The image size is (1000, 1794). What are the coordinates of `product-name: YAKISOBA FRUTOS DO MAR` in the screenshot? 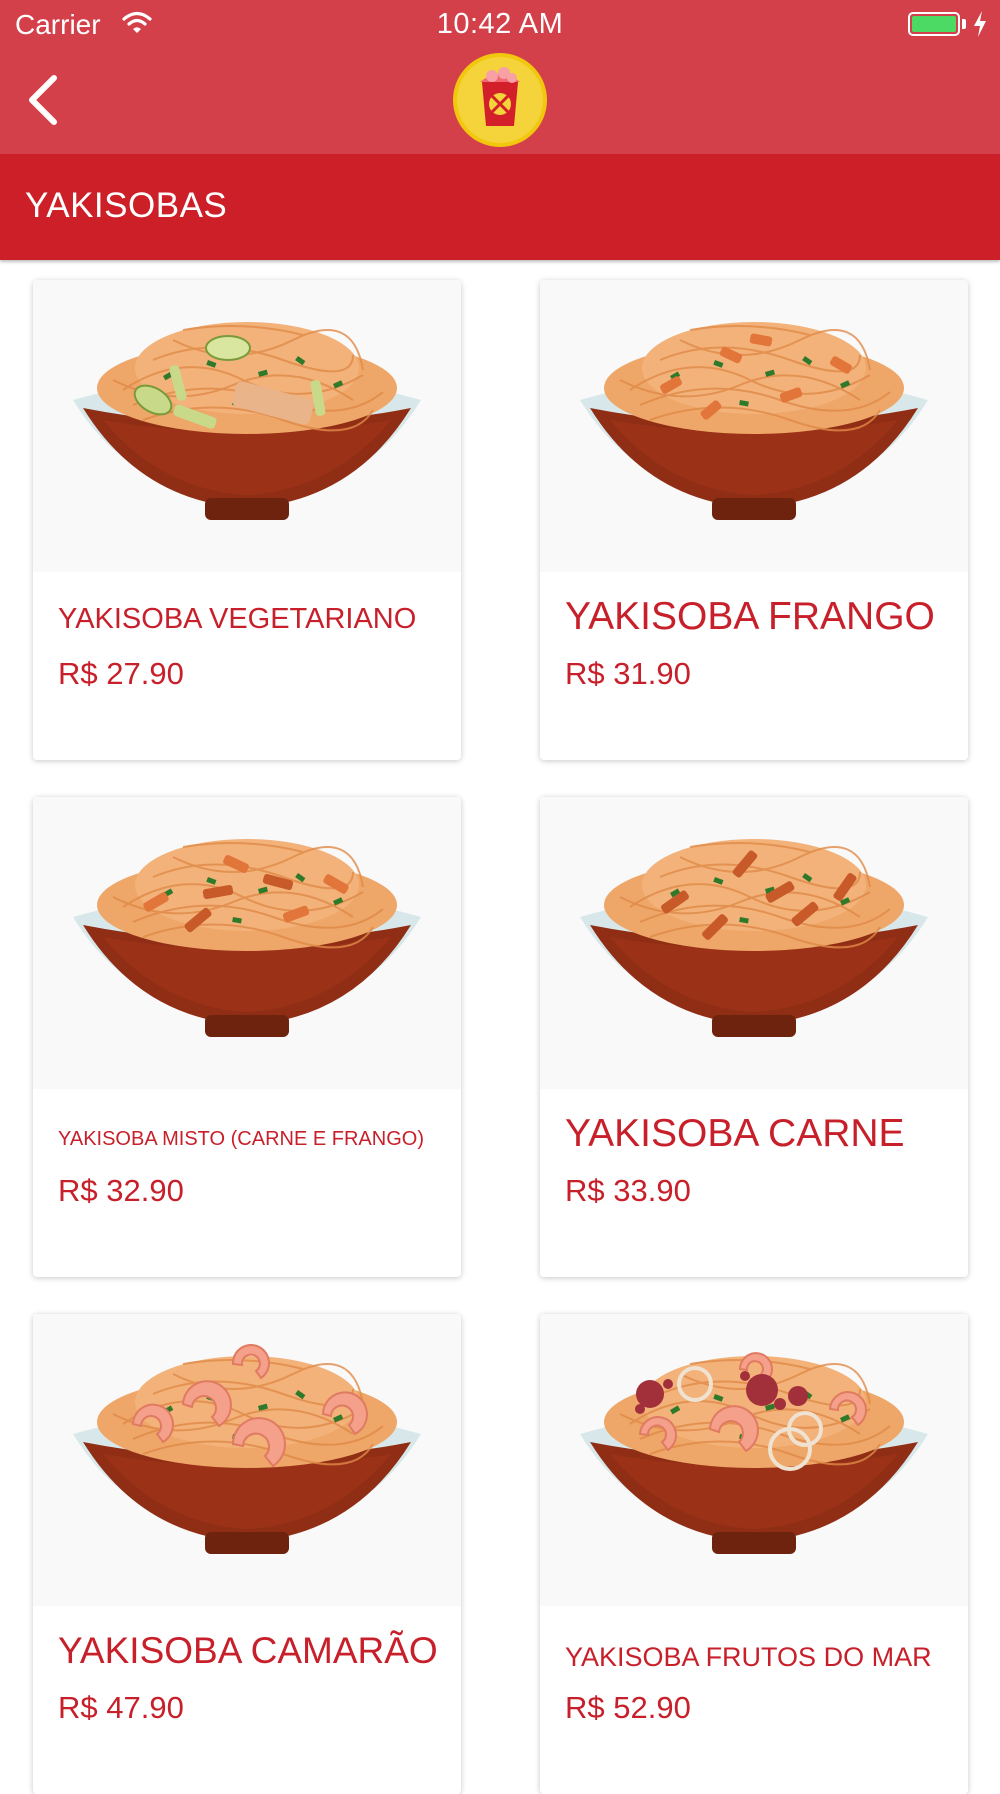 It's located at (748, 1657).